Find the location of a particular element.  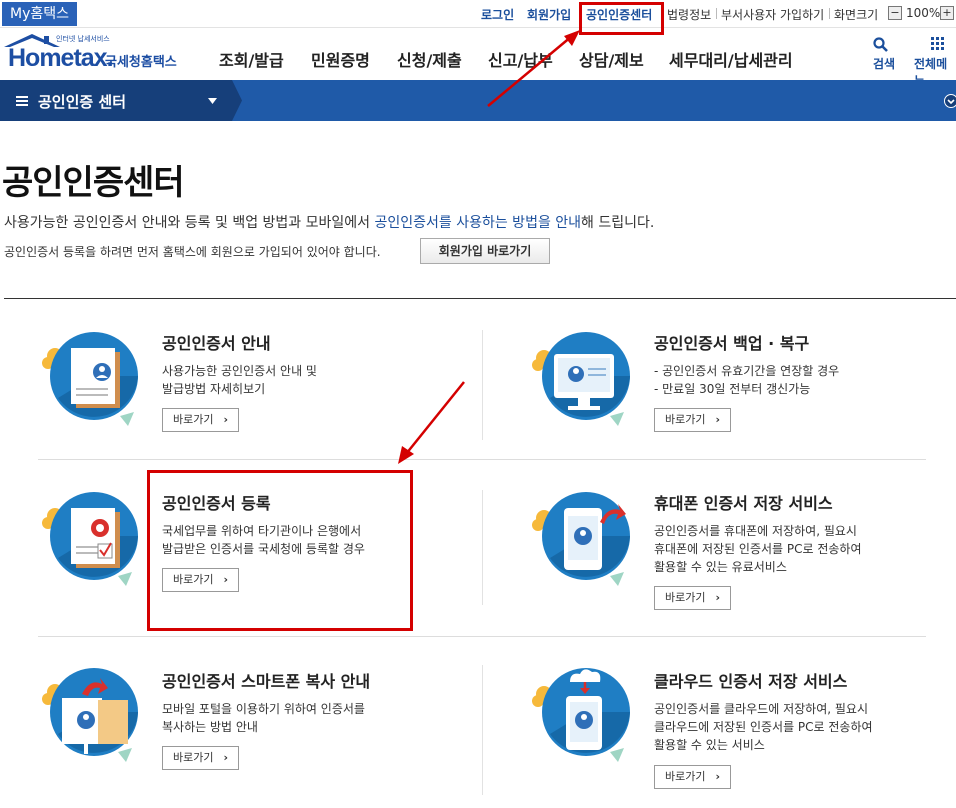

grid-menu-icon is located at coordinates (938, 44).